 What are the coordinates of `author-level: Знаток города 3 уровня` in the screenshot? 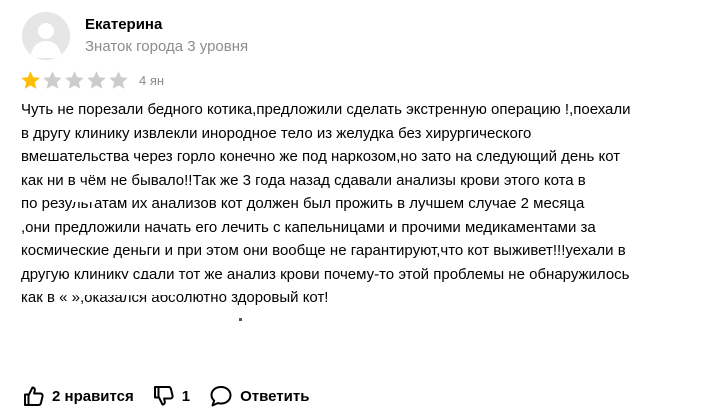 It's located at (167, 46).